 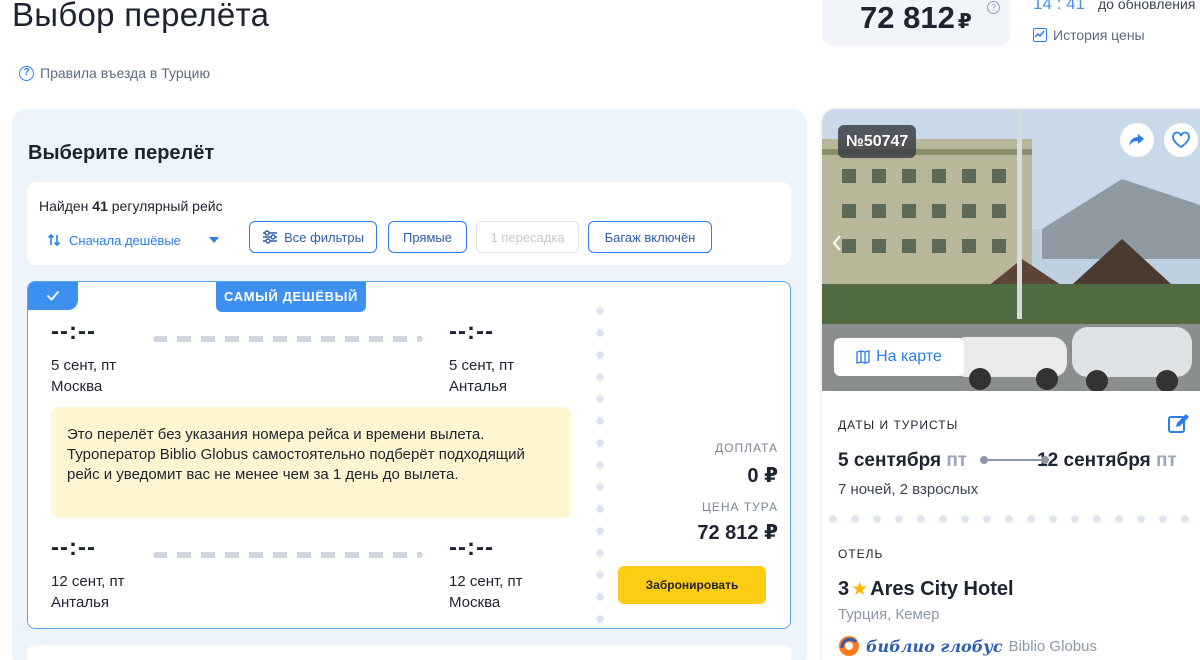 I want to click on tour-dates: 5 сентября пт 12 сентября пт, so click(x=1007, y=460).